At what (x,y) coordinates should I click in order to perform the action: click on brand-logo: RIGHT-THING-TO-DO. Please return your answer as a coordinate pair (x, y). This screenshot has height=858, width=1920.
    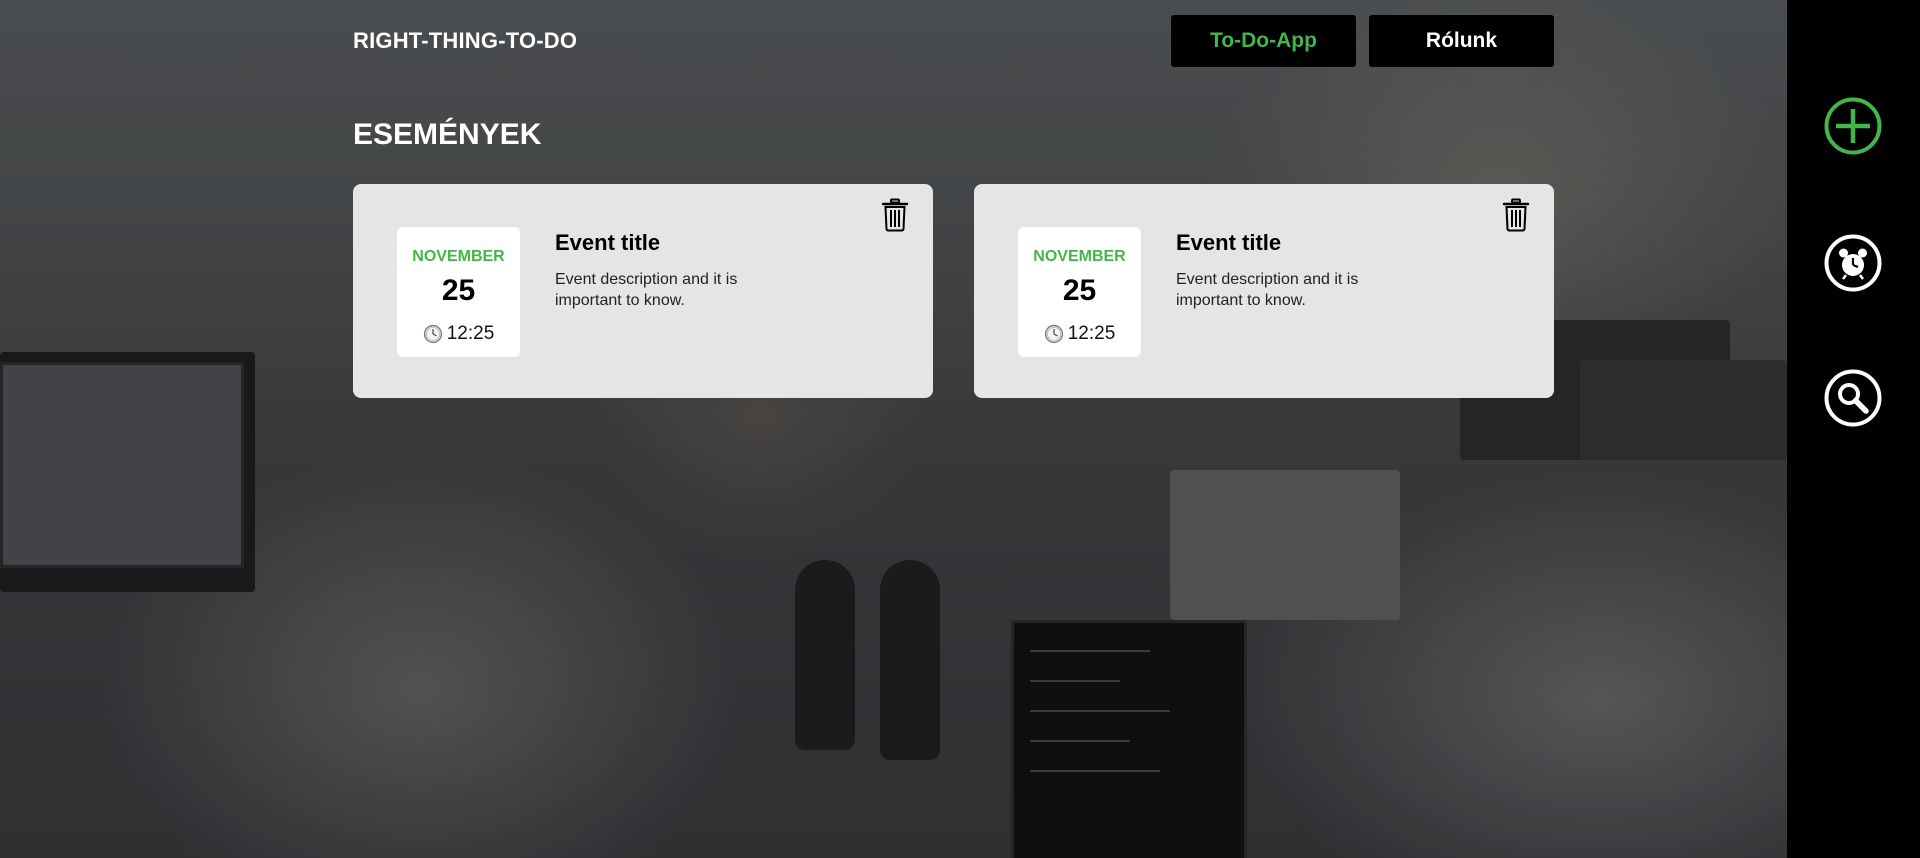
    Looking at the image, I should click on (465, 41).